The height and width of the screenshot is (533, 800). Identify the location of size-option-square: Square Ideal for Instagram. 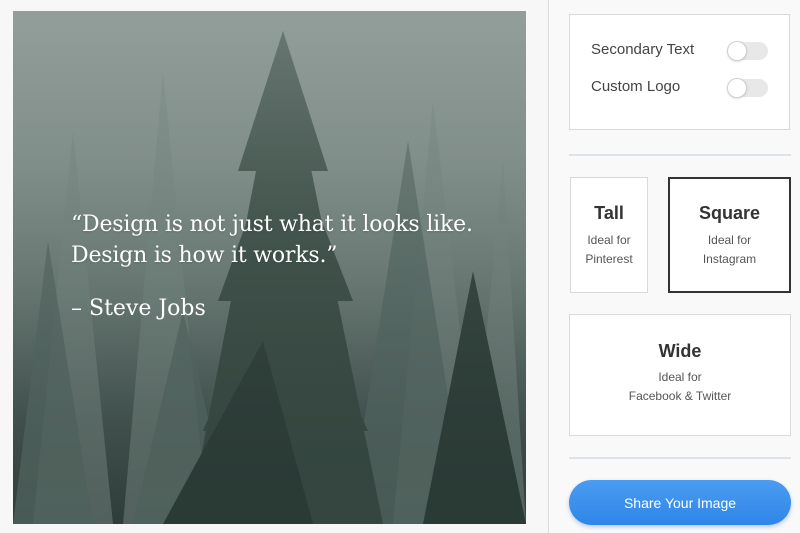
(729, 235).